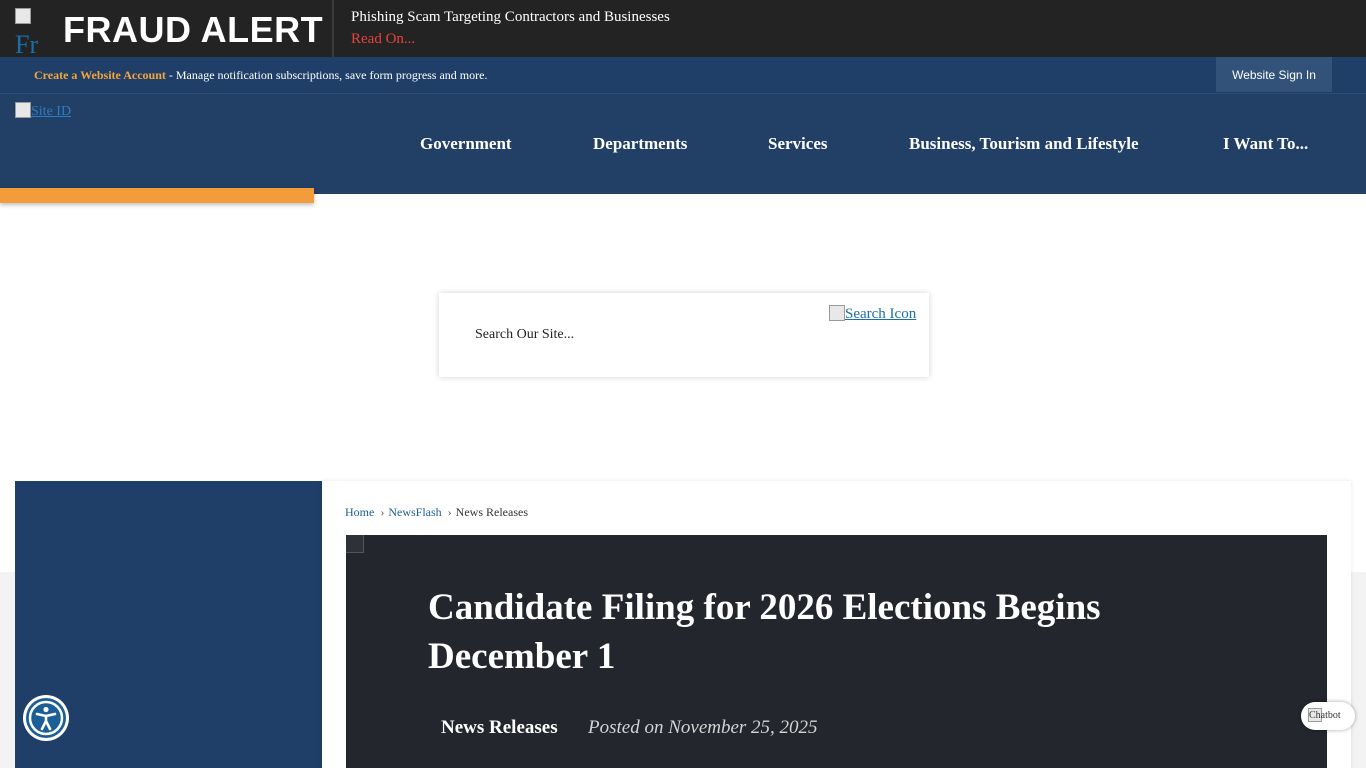  I want to click on nav-item-government: Government, so click(466, 144).